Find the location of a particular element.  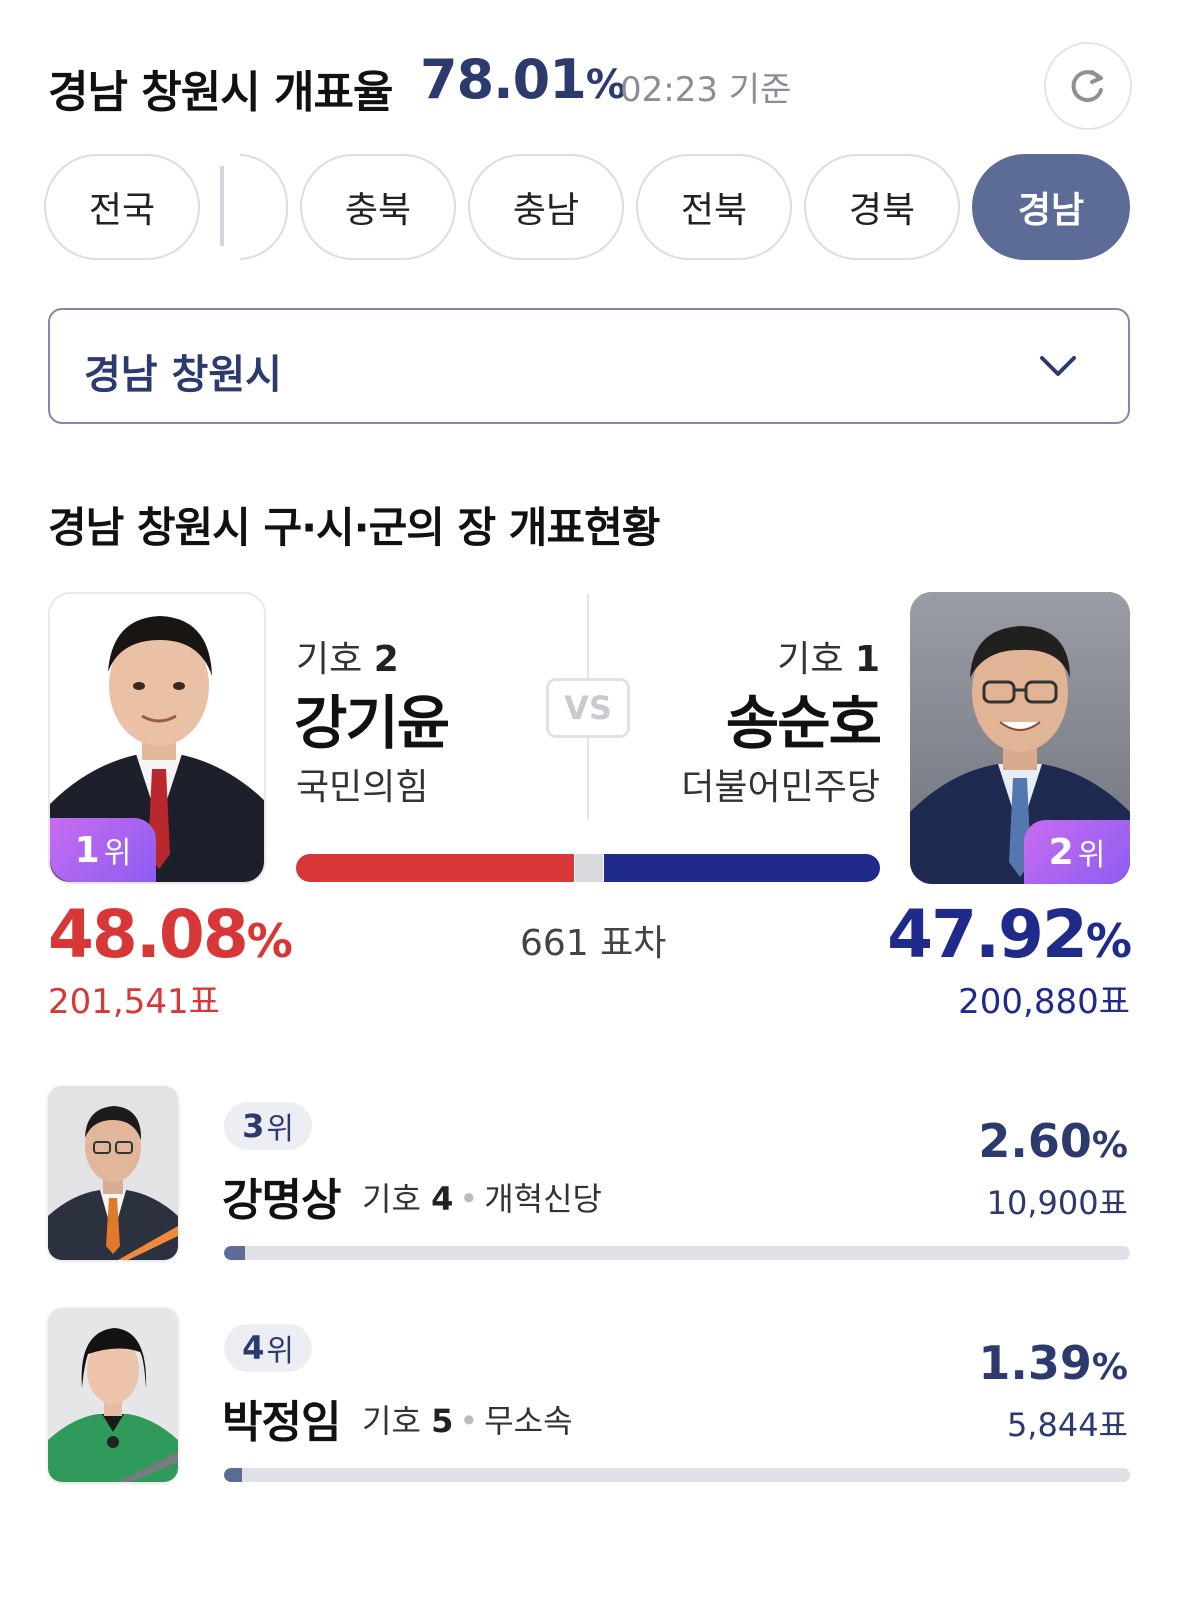

vote-count-second: 200,880표 is located at coordinates (1044, 1002).